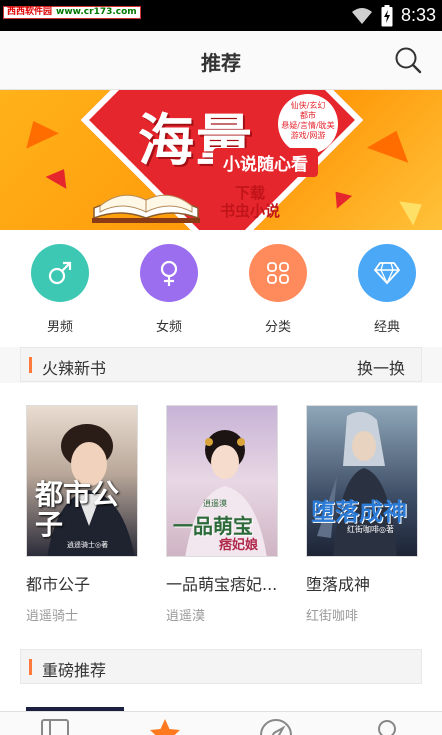 The width and height of the screenshot is (442, 735). What do you see at coordinates (277, 327) in the screenshot?
I see `category-label: 分类` at bounding box center [277, 327].